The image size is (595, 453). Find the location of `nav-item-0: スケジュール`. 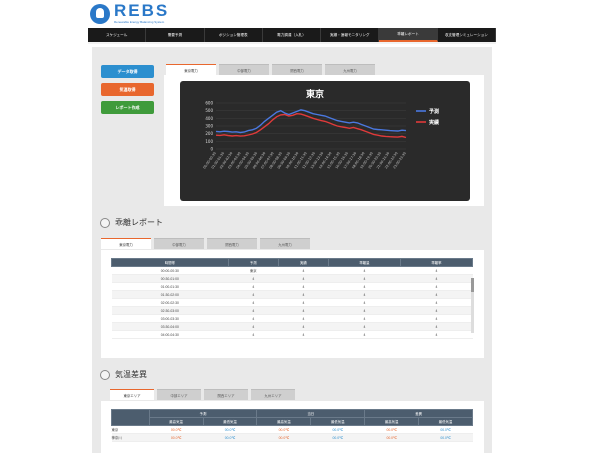

nav-item-0: スケジュール is located at coordinates (117, 35).